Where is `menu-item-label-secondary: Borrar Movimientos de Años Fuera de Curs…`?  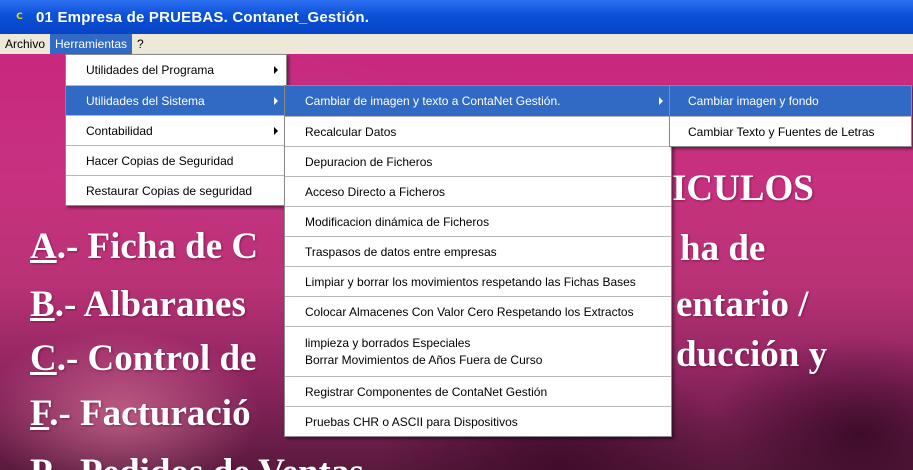 menu-item-label-secondary: Borrar Movimientos de Años Fuera de Curs… is located at coordinates (424, 360).